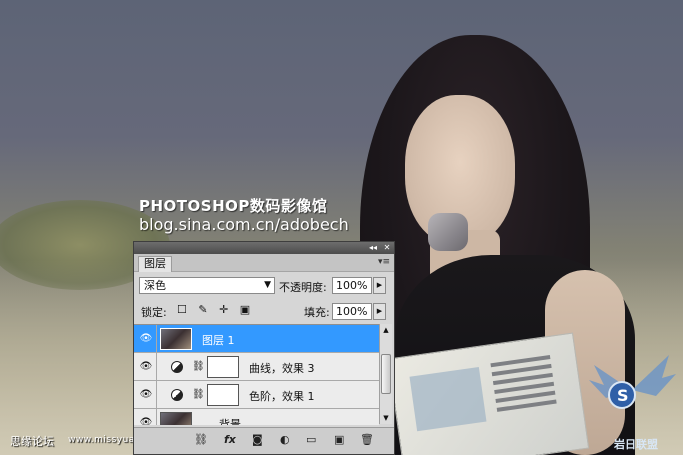  I want to click on layer-list-scrollbar: ▲ ▼, so click(385, 374).